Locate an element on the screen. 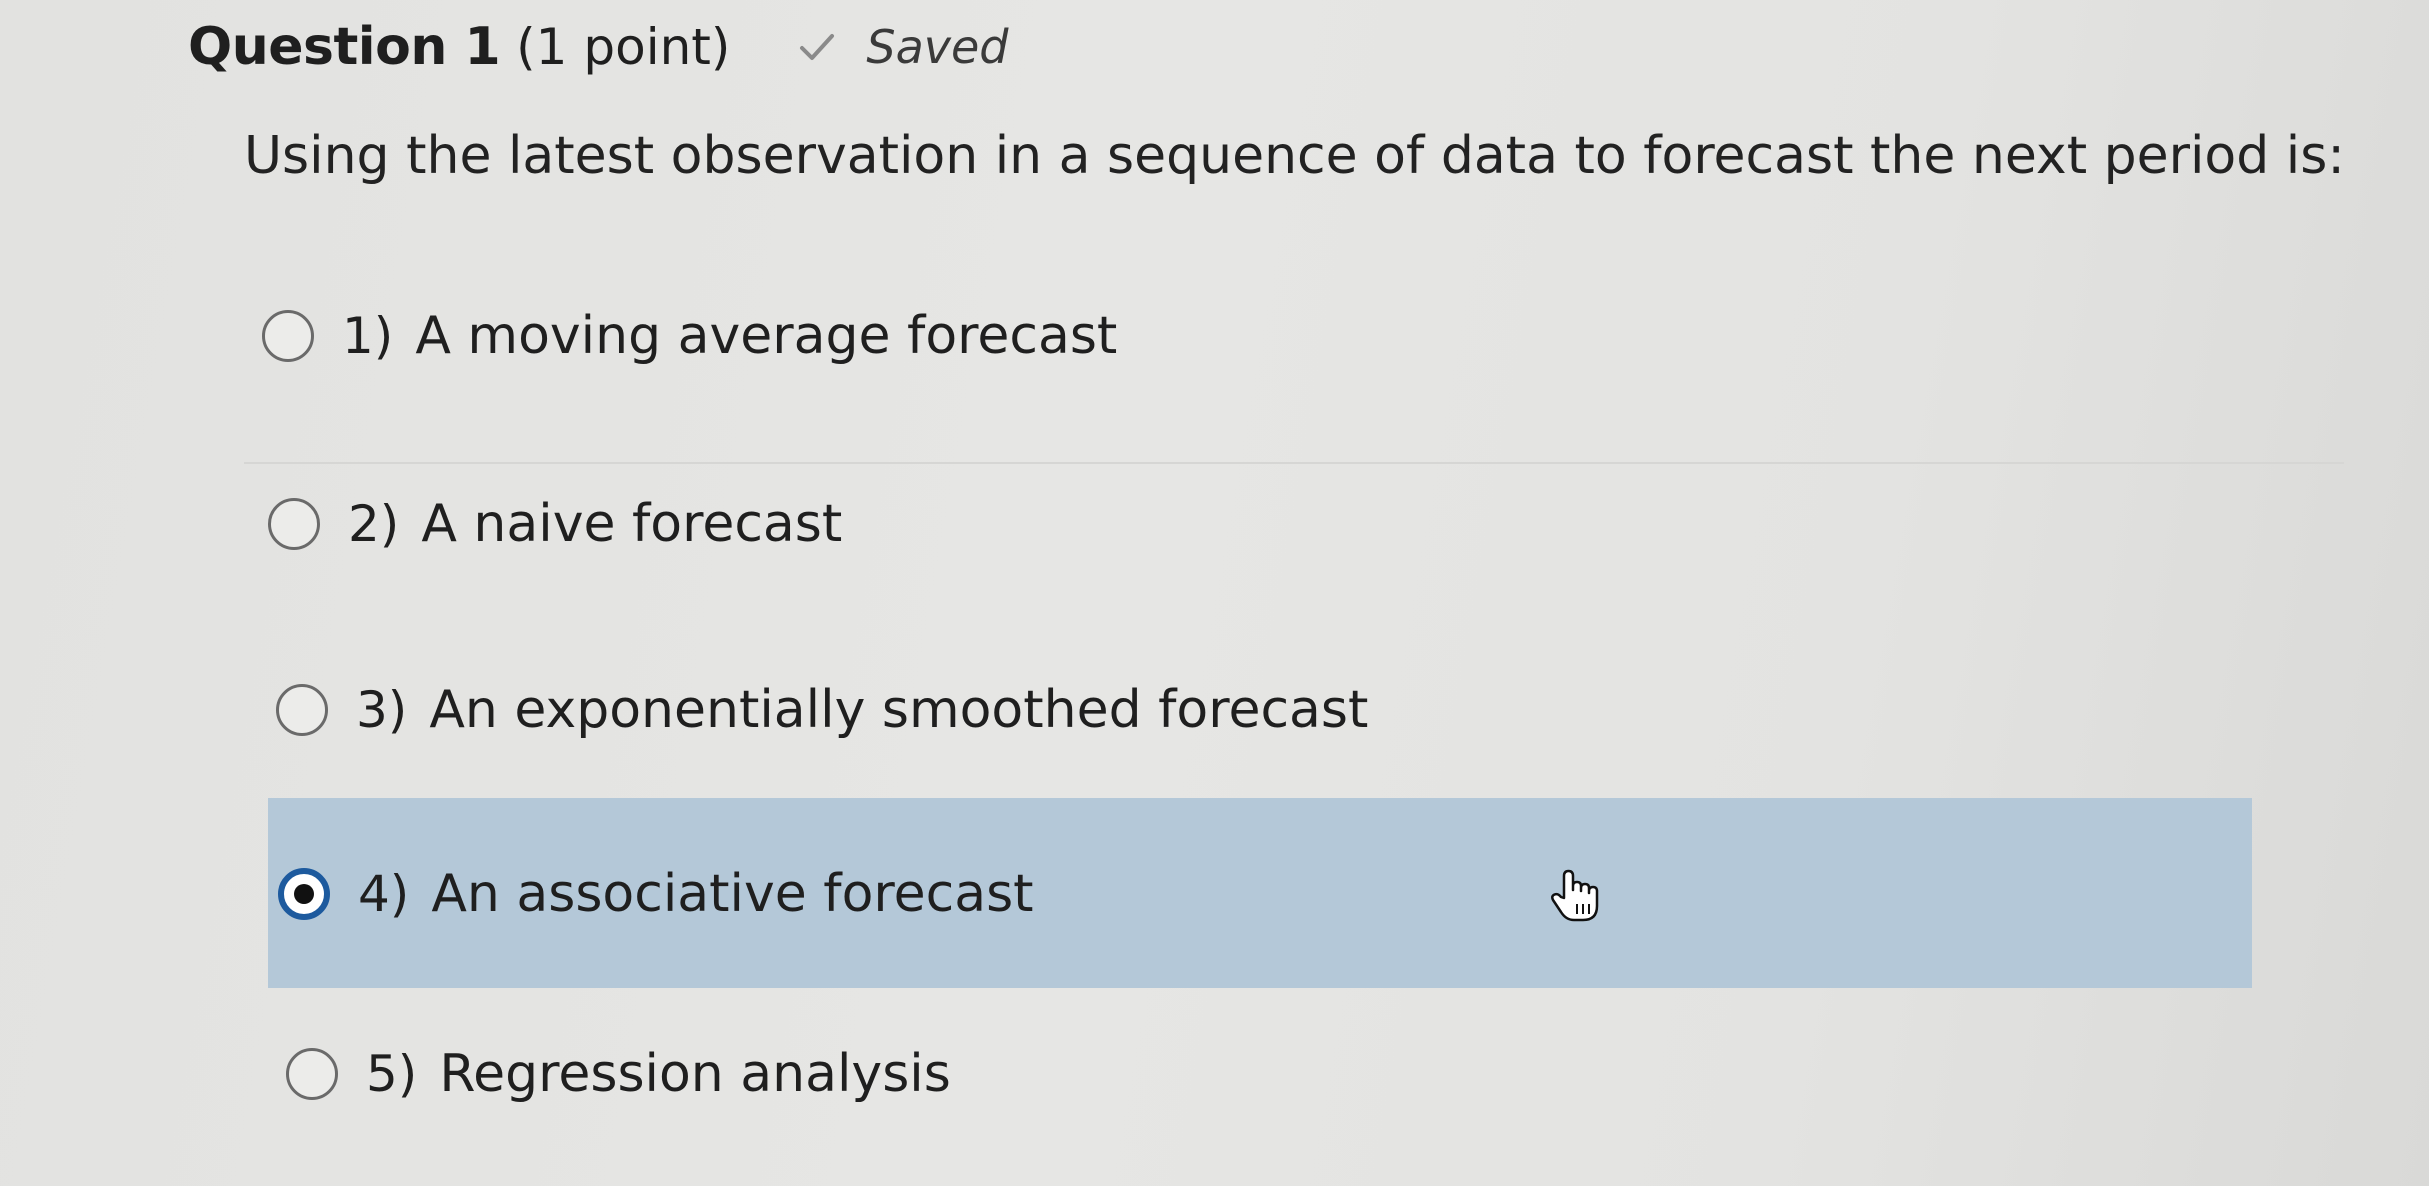 The image size is (2429, 1186). option-label: An exponentially smoothed forecast is located at coordinates (899, 710).